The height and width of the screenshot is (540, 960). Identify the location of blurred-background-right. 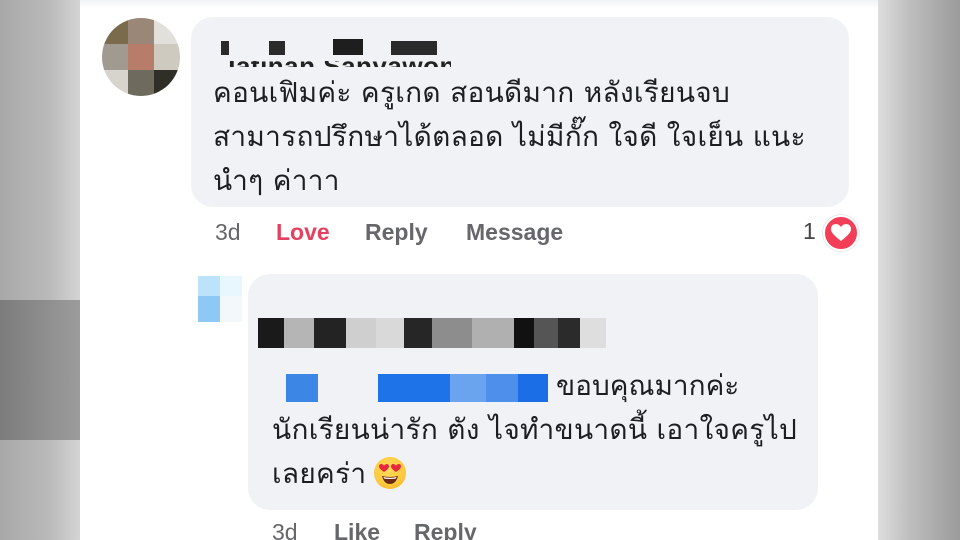
(919, 270).